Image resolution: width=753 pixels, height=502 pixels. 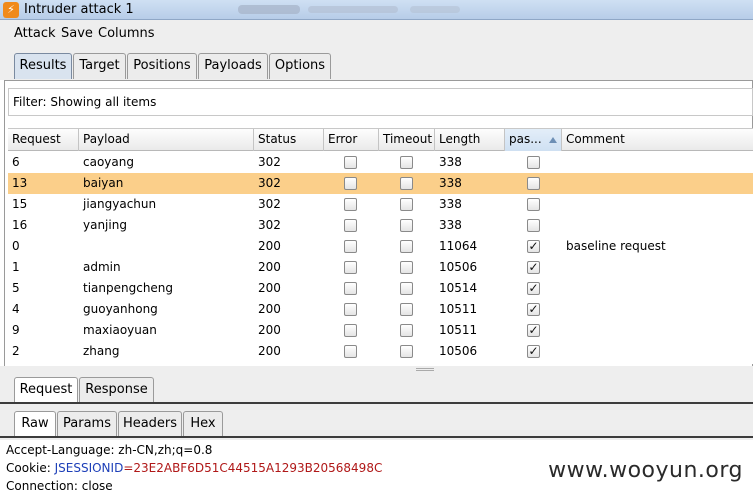 What do you see at coordinates (380, 183) in the screenshot?
I see `table-row: 13 baiyan 302 338` at bounding box center [380, 183].